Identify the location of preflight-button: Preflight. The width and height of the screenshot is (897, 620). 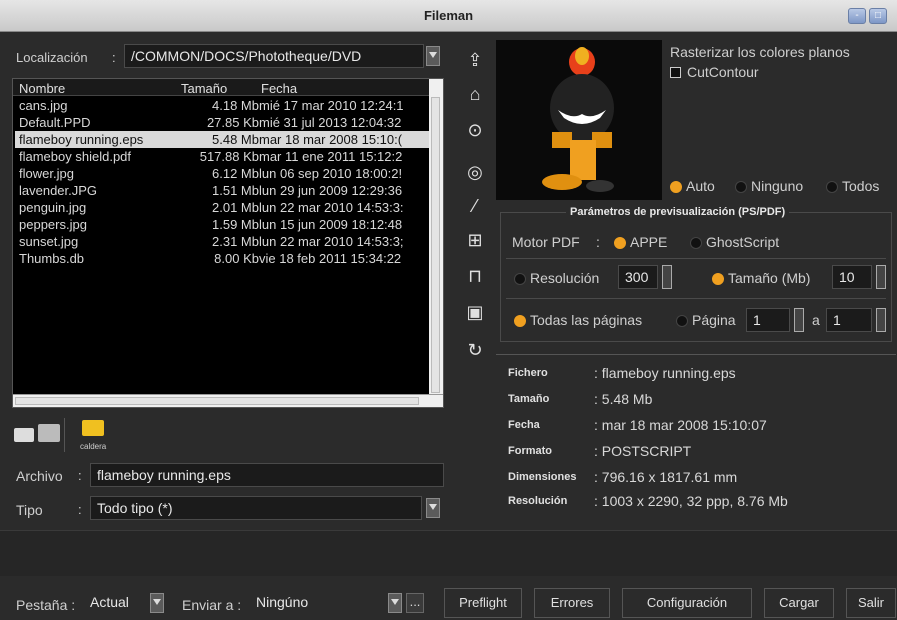
(483, 603).